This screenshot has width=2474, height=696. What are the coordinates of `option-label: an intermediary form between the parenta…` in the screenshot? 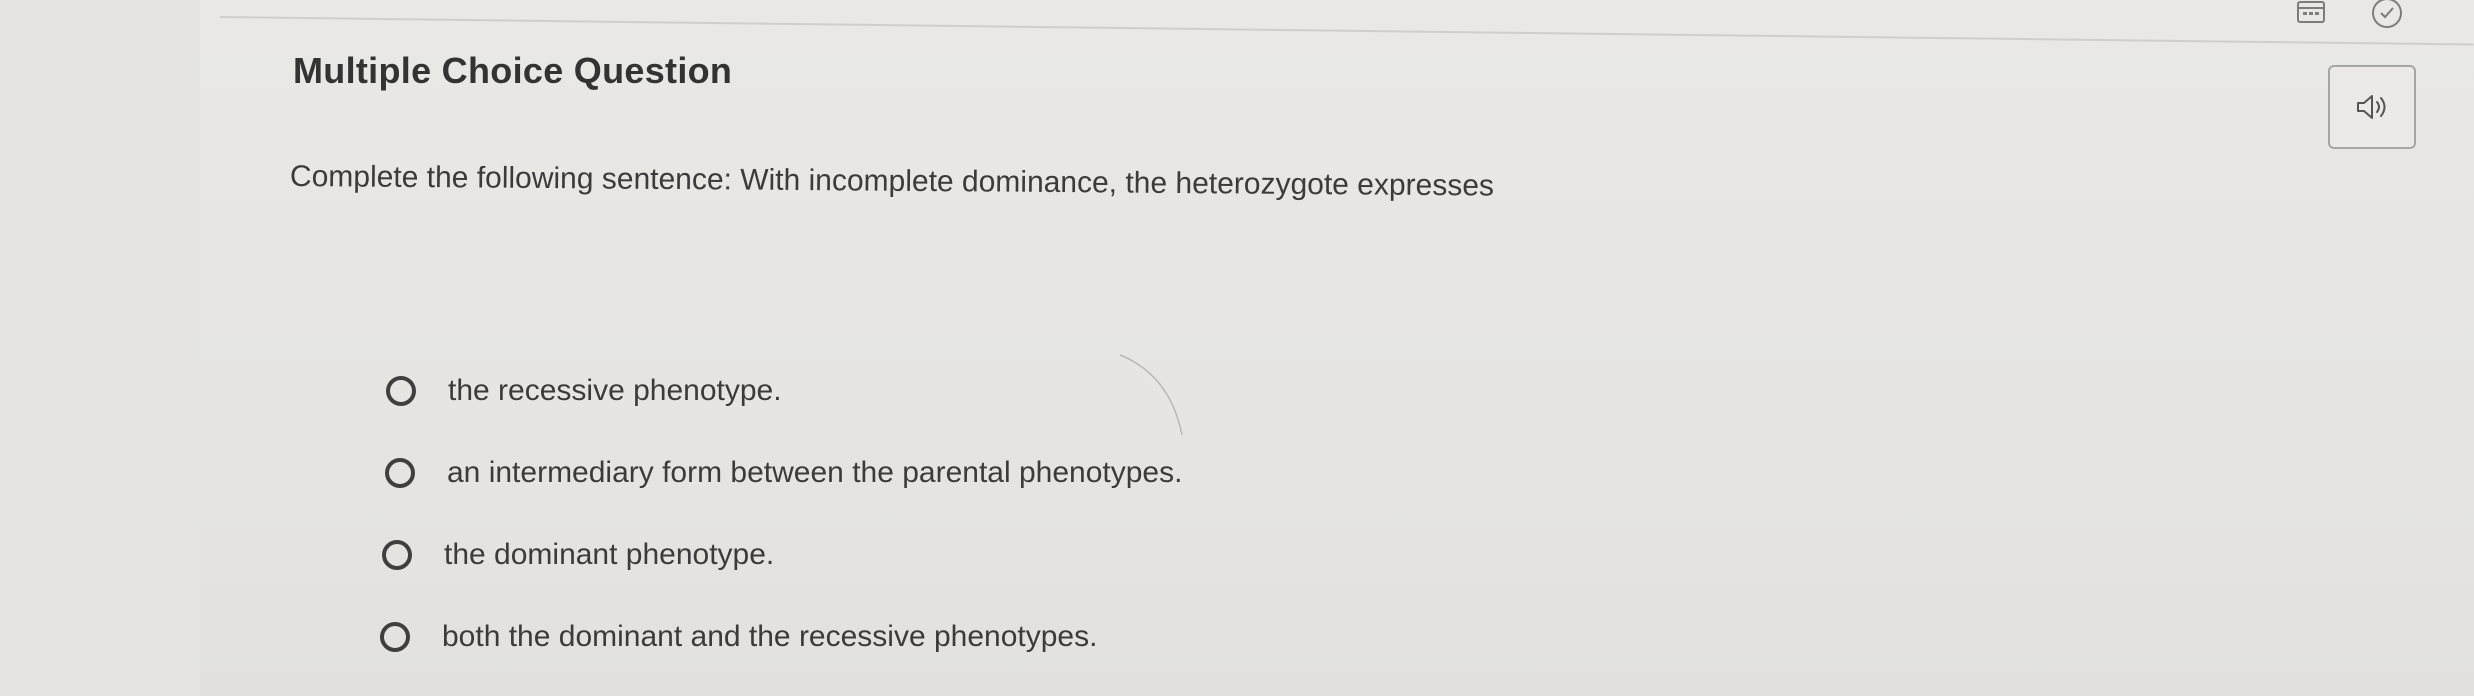 It's located at (815, 472).